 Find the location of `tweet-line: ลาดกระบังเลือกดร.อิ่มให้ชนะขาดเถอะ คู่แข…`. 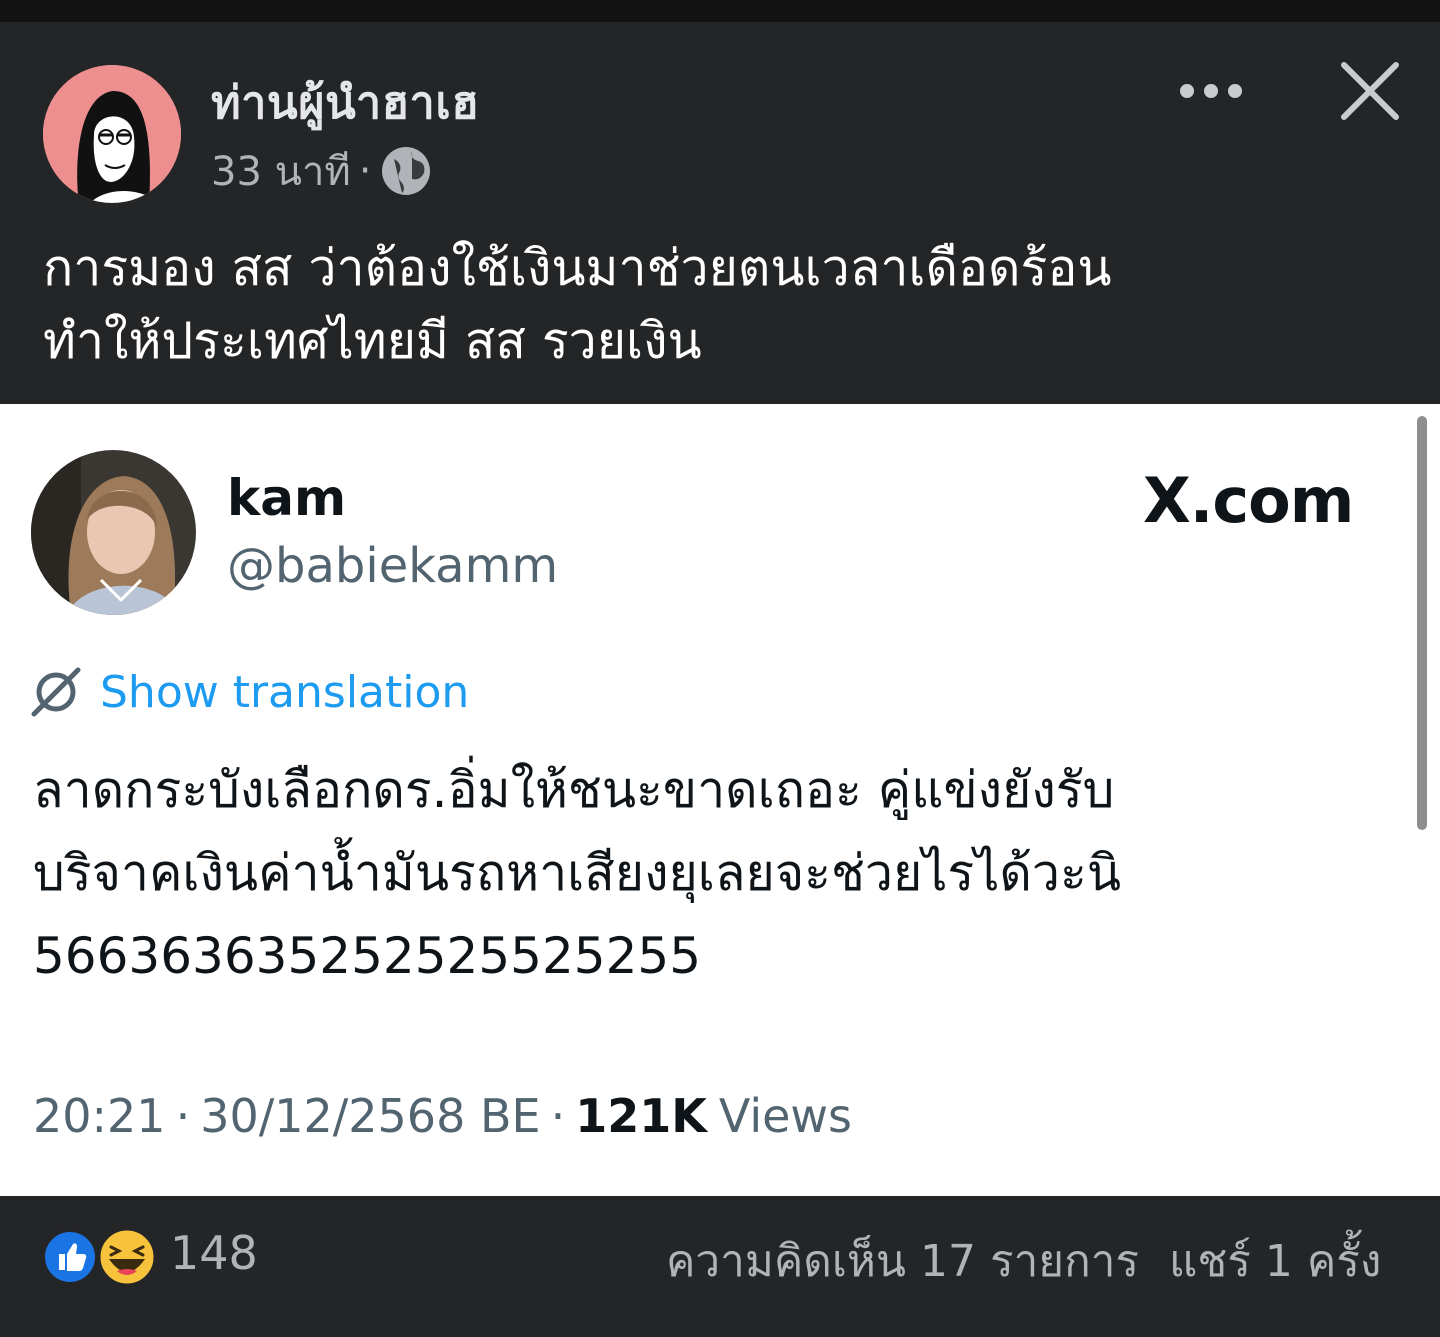

tweet-line: ลาดกระบังเลือกดร.อิ่มให้ชนะขาดเถอะ คู่แข… is located at coordinates (574, 790).